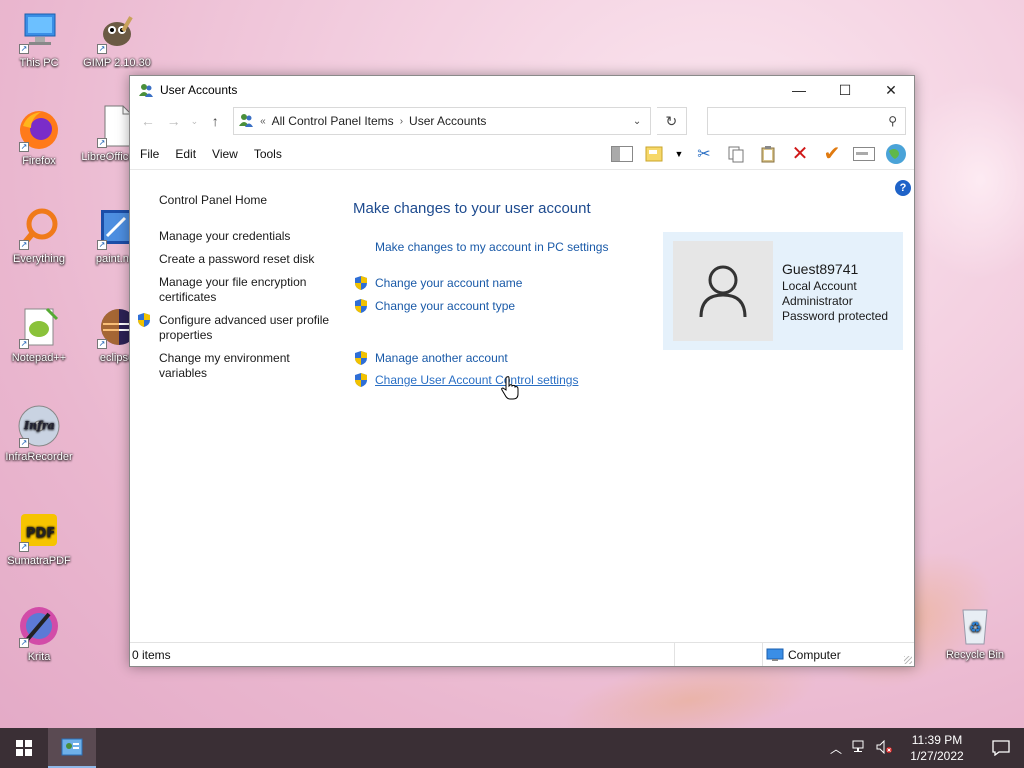 The height and width of the screenshot is (768, 1024). I want to click on desktop-icon-gimp: ↗ GIMP 2.10.30, so click(117, 40).